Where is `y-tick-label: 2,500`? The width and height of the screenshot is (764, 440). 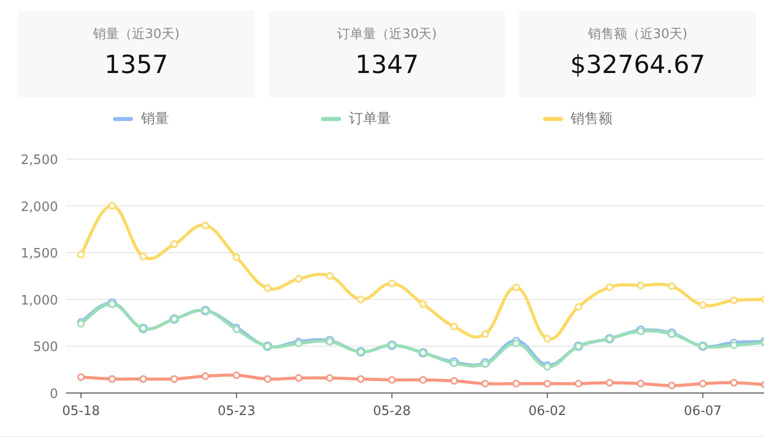 y-tick-label: 2,500 is located at coordinates (39, 160).